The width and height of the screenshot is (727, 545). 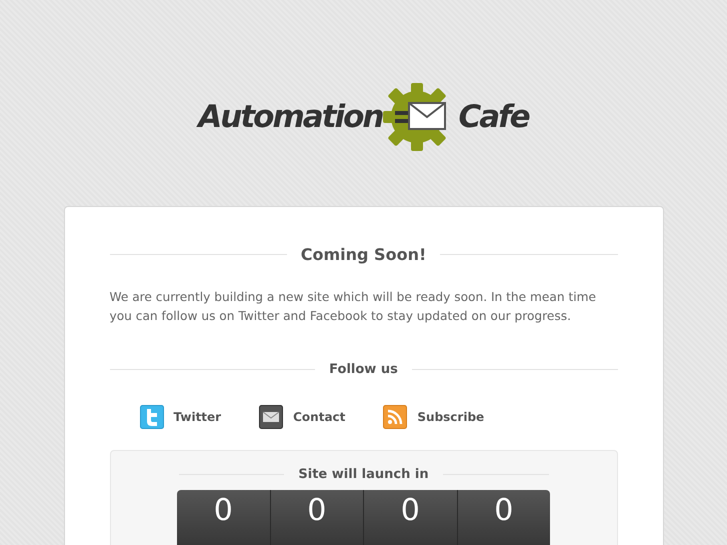 I want to click on social-link: Contact, so click(x=319, y=417).